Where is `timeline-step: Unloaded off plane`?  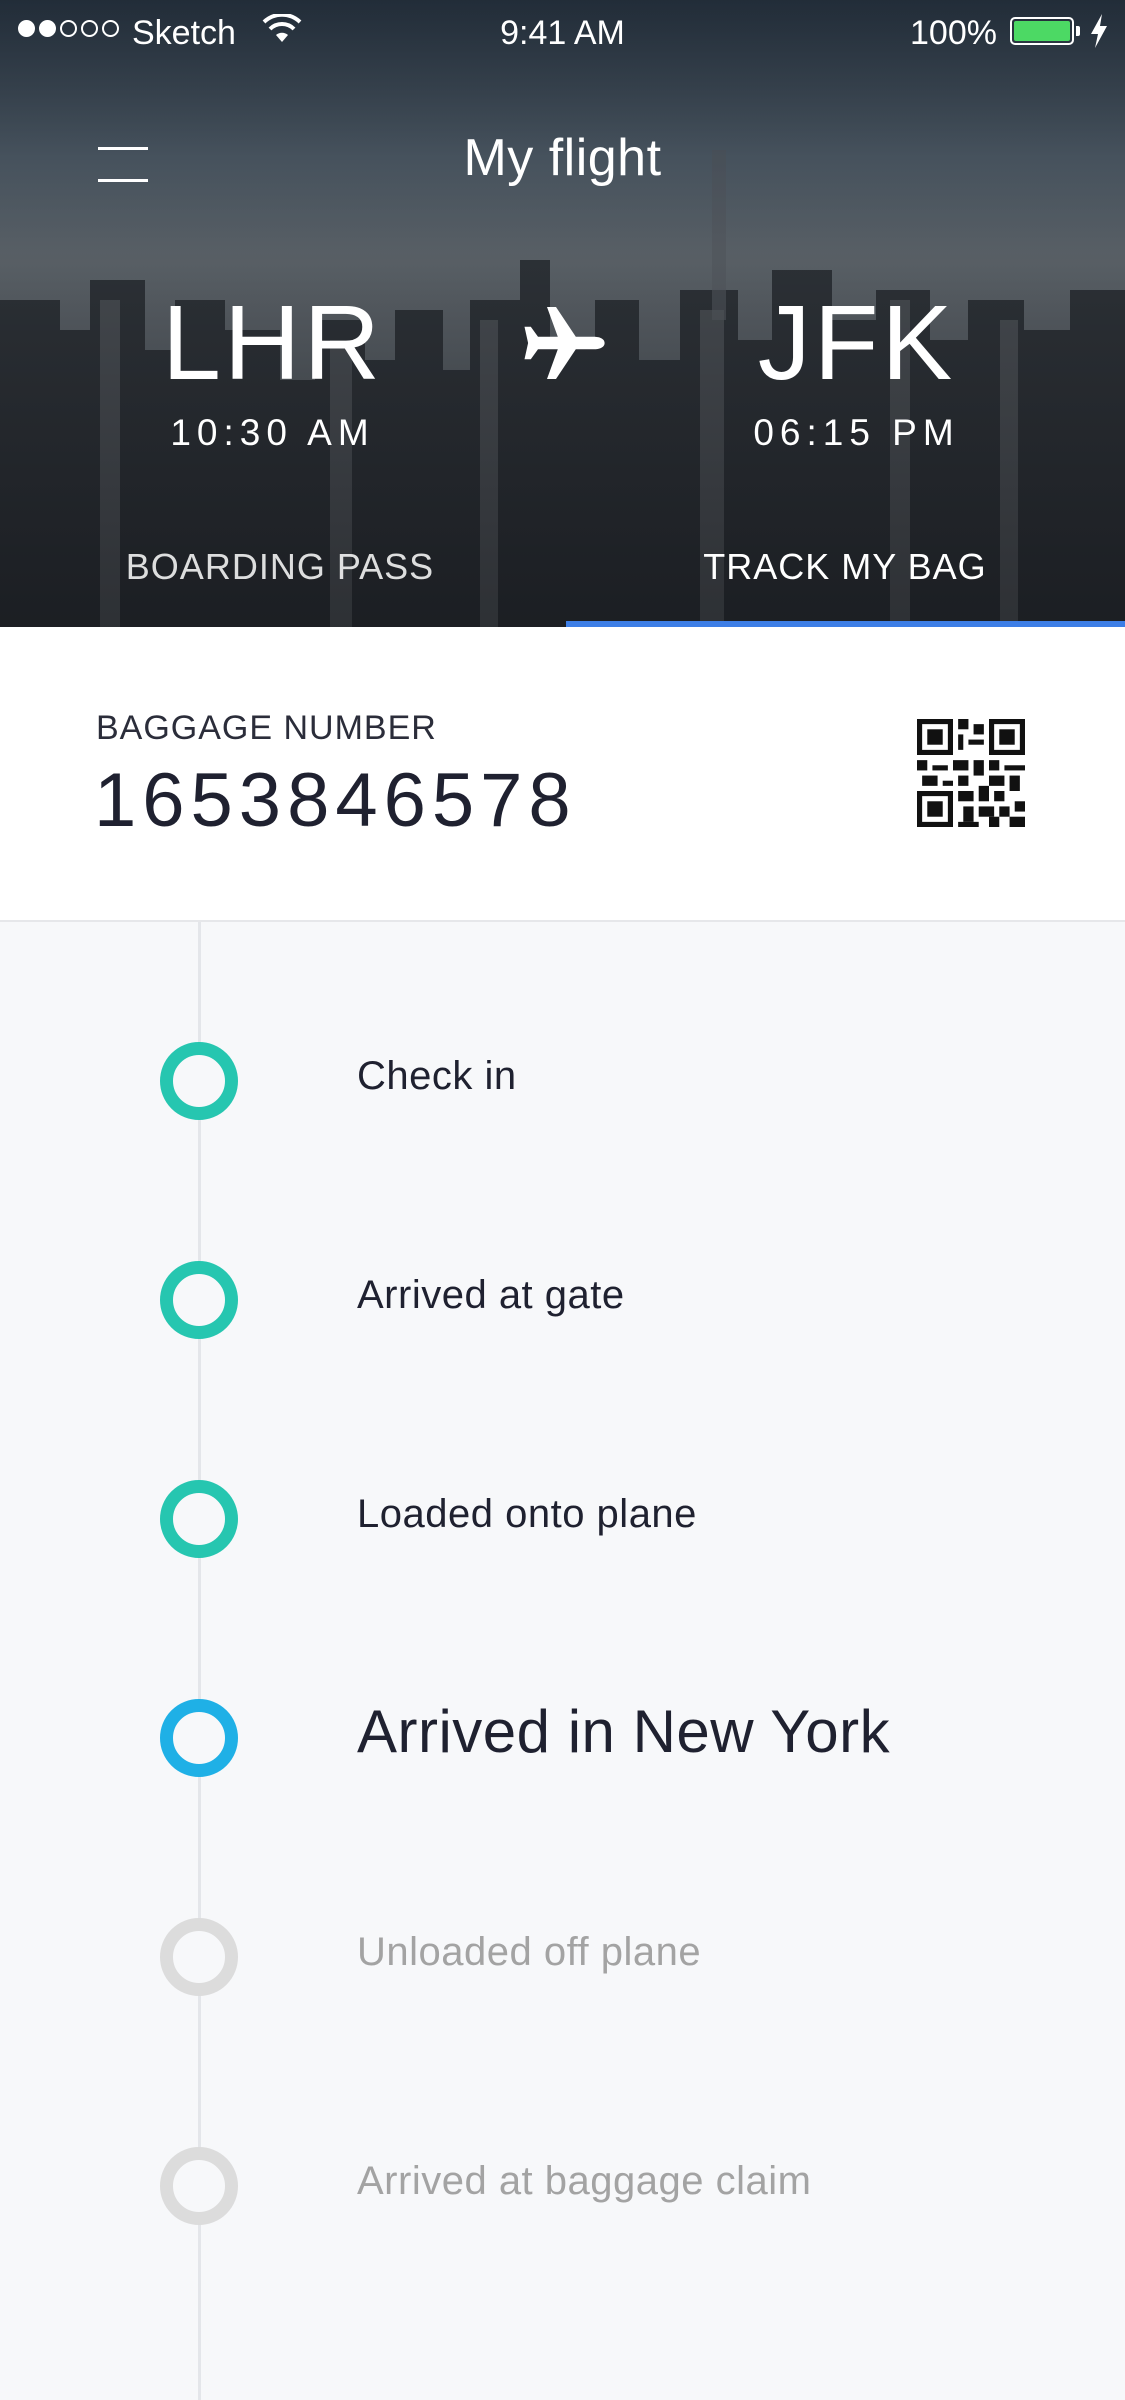 timeline-step: Unloaded off plane is located at coordinates (562, 1968).